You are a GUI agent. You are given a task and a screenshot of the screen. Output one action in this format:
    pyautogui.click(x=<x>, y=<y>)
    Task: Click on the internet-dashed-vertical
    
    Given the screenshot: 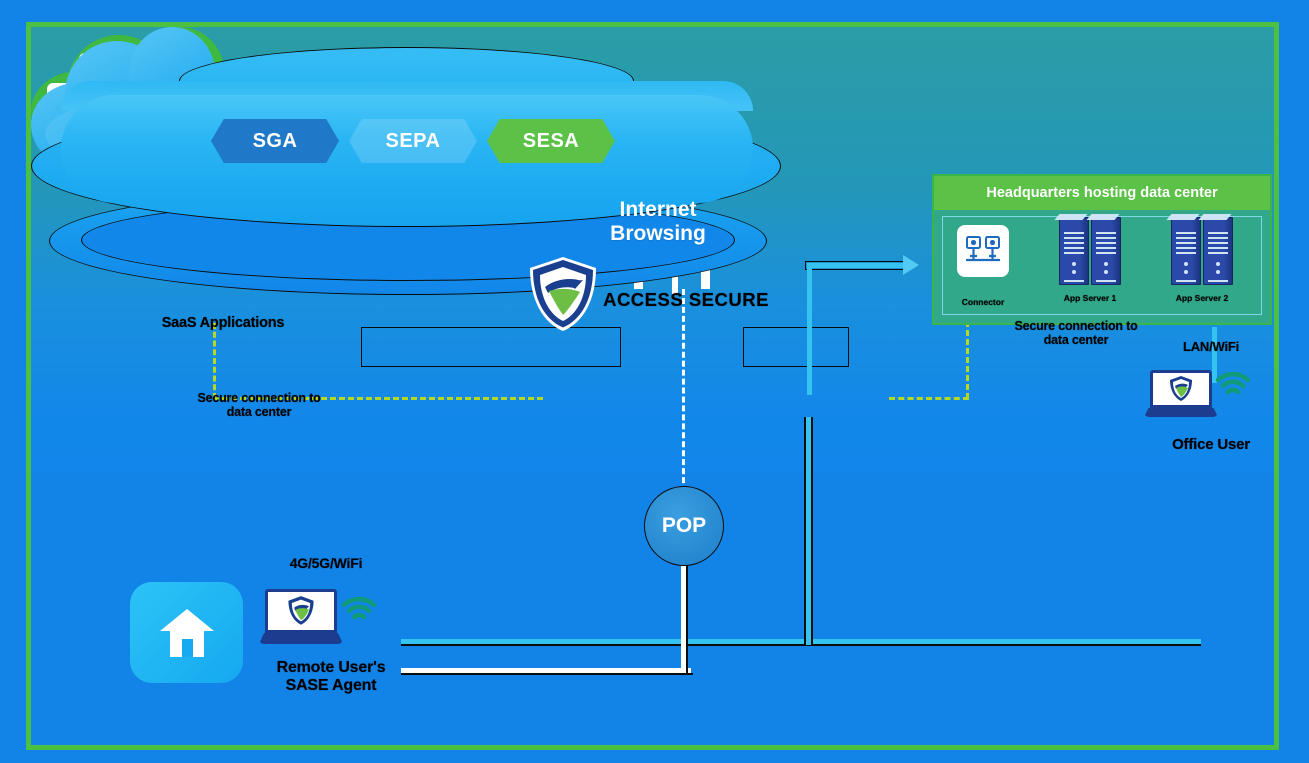 What is the action you would take?
    pyautogui.click(x=683, y=395)
    